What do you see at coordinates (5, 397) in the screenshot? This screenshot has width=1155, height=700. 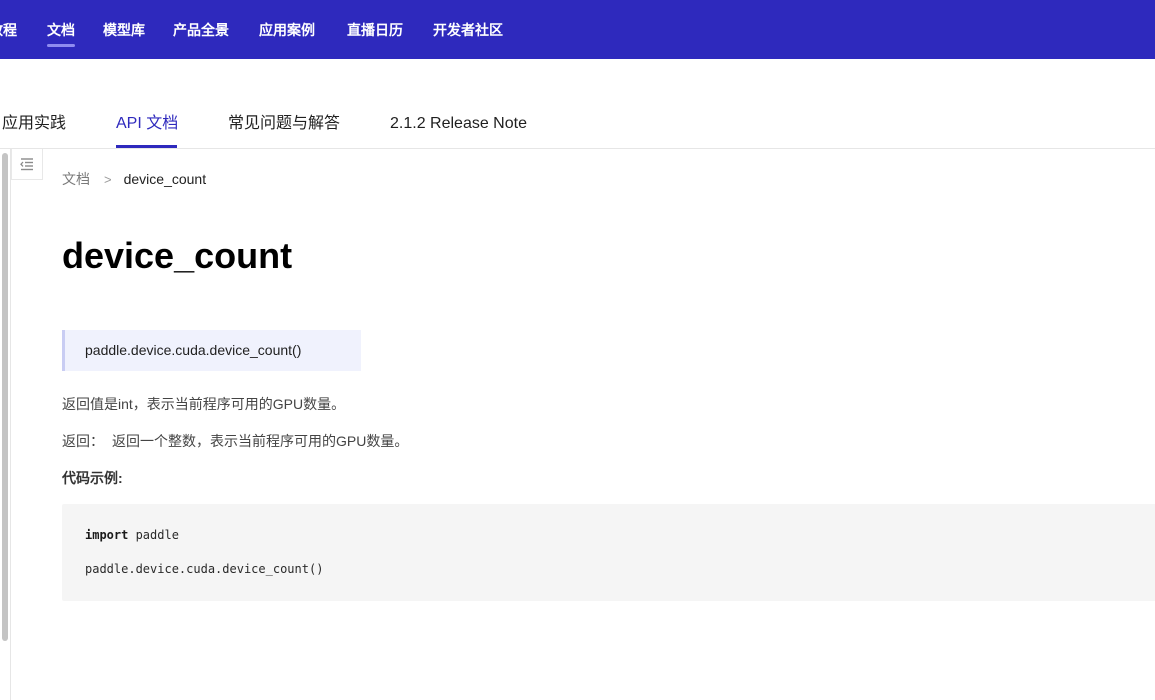 I see `scrollbar-thumb` at bounding box center [5, 397].